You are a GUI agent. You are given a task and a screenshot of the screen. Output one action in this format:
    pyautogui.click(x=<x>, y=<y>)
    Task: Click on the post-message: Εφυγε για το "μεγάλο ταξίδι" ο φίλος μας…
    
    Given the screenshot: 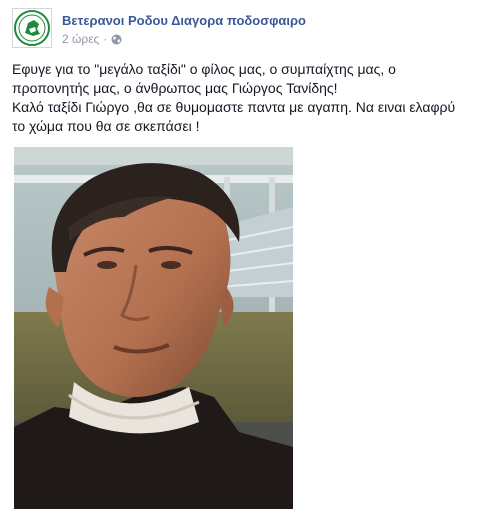 What is the action you would take?
    pyautogui.click(x=254, y=98)
    